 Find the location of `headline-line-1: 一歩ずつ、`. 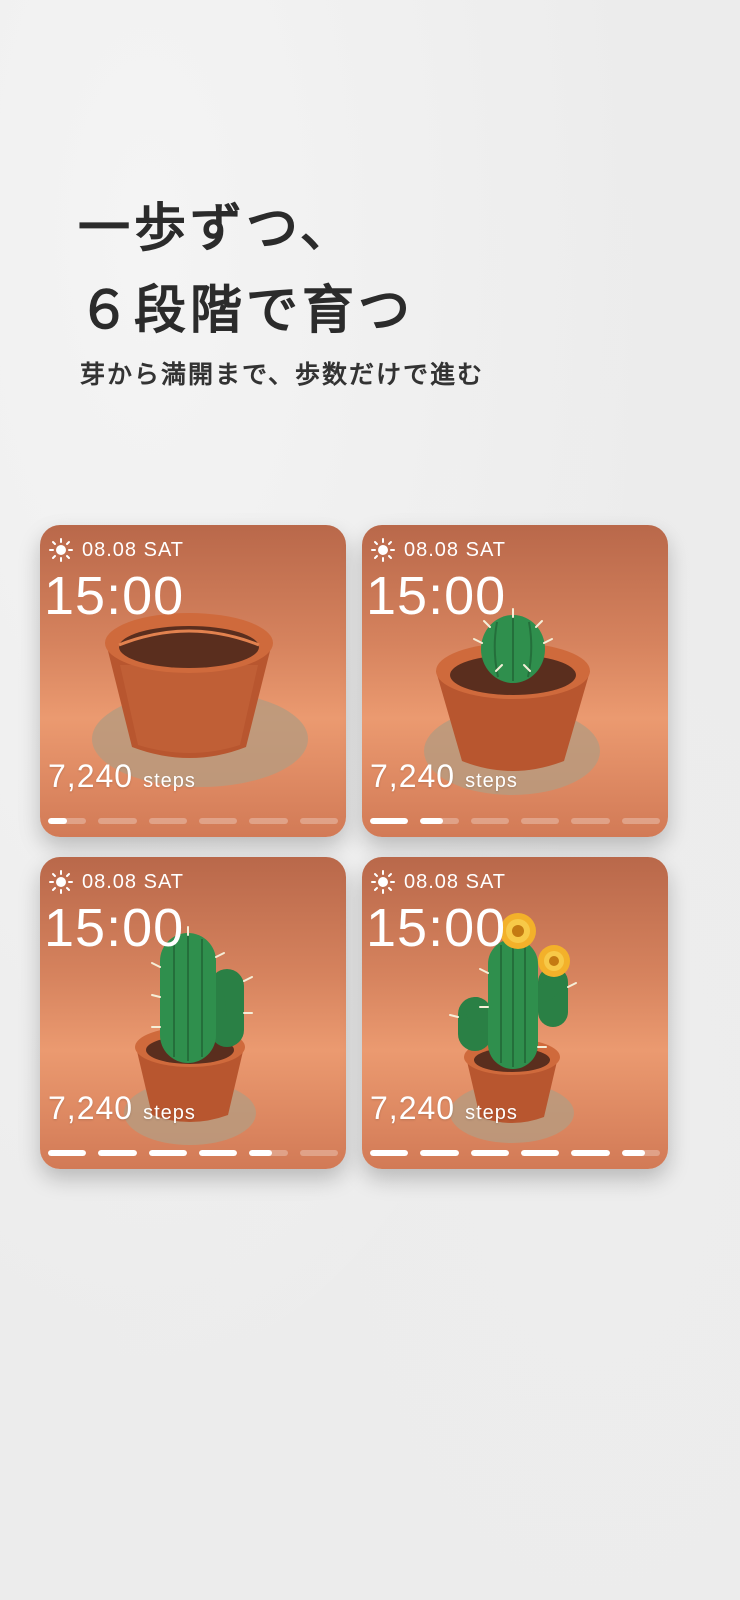

headline-line-1: 一歩ずつ、 is located at coordinates (217, 229).